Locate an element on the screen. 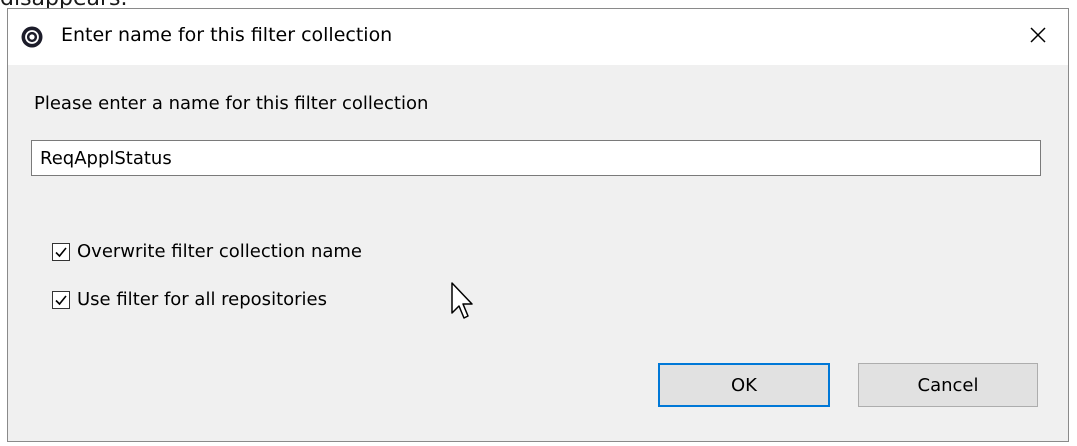 Image resolution: width=1077 pixels, height=446 pixels. close-button is located at coordinates (1038, 37).